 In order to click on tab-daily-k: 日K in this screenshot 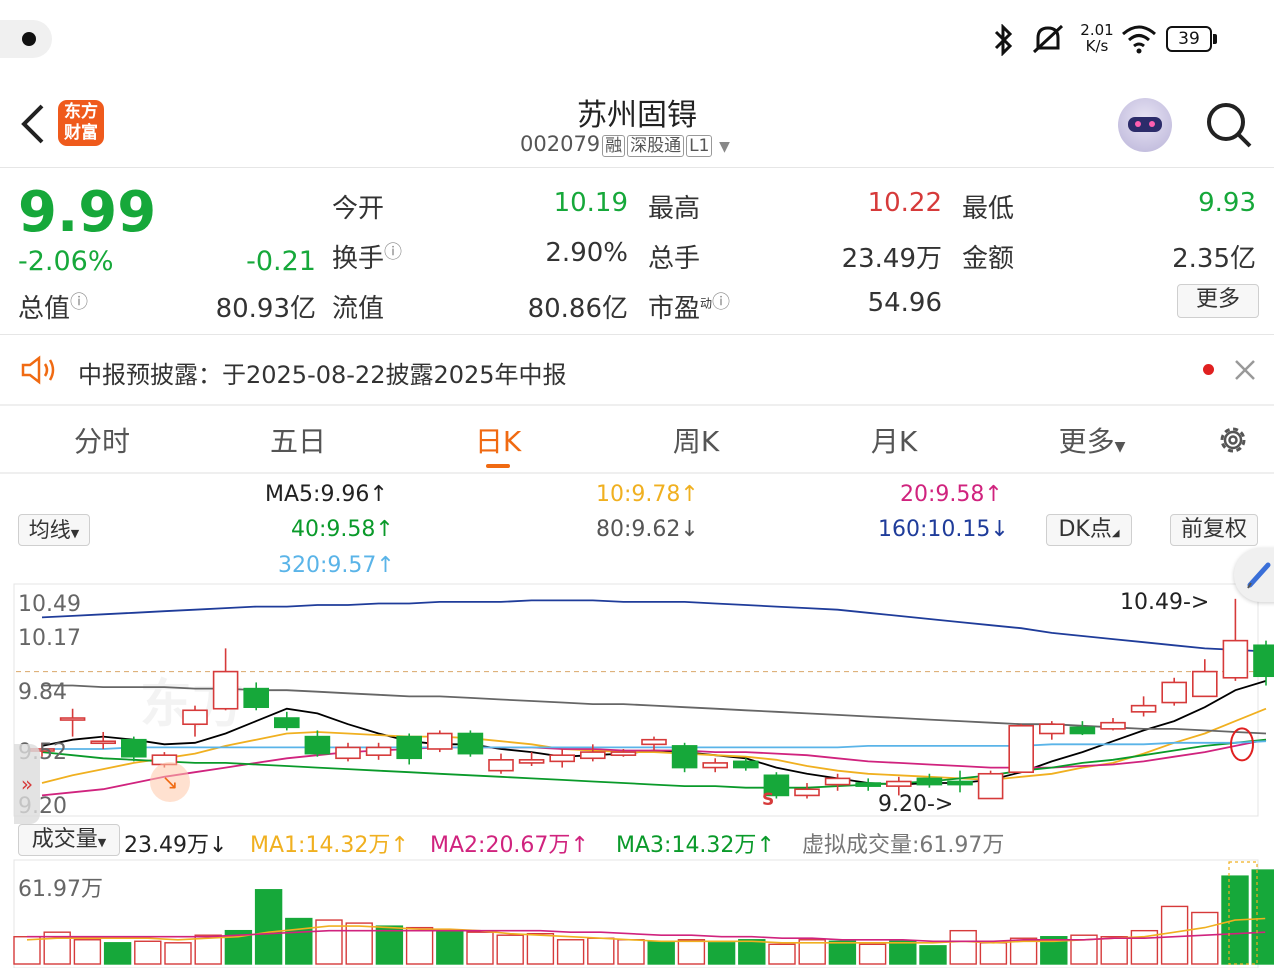, I will do `click(498, 440)`.